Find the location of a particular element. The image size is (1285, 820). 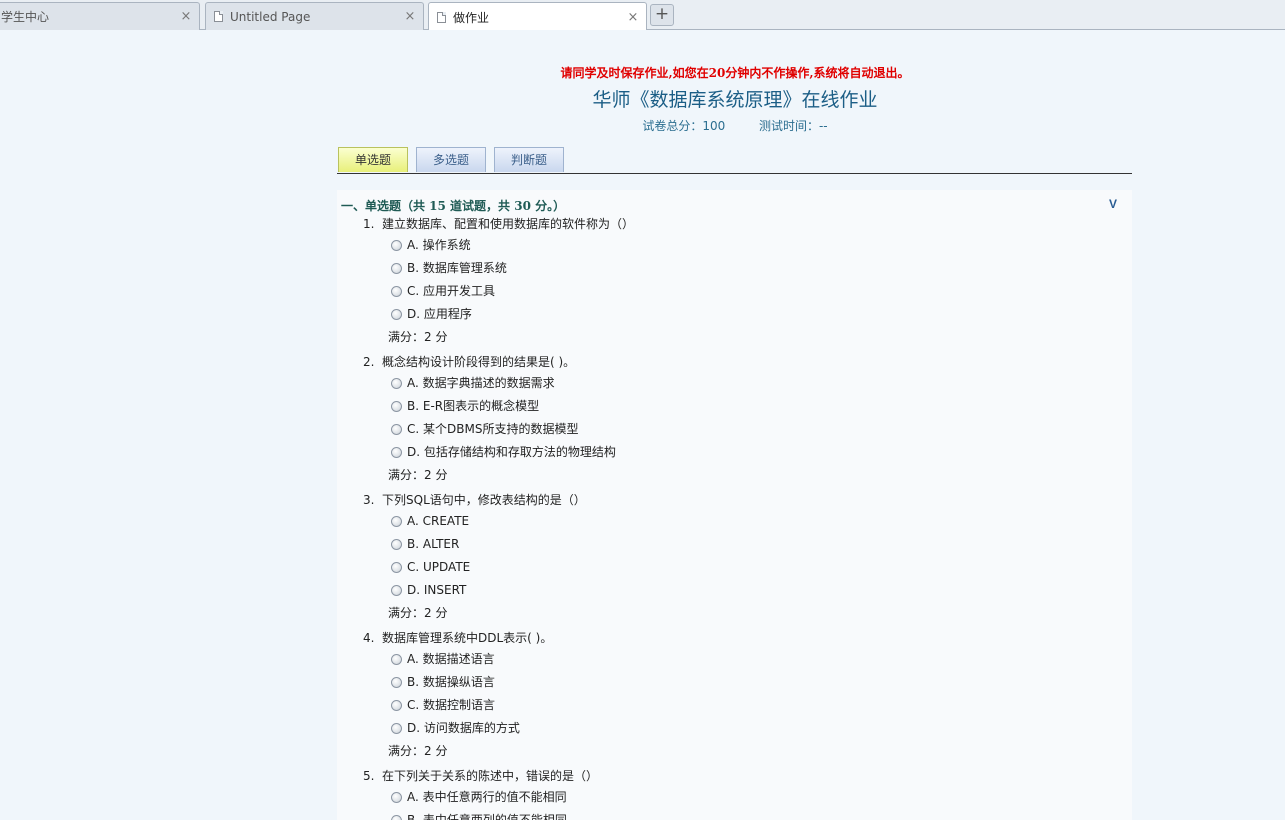

answer-option: A. CREATE is located at coordinates (747, 521).